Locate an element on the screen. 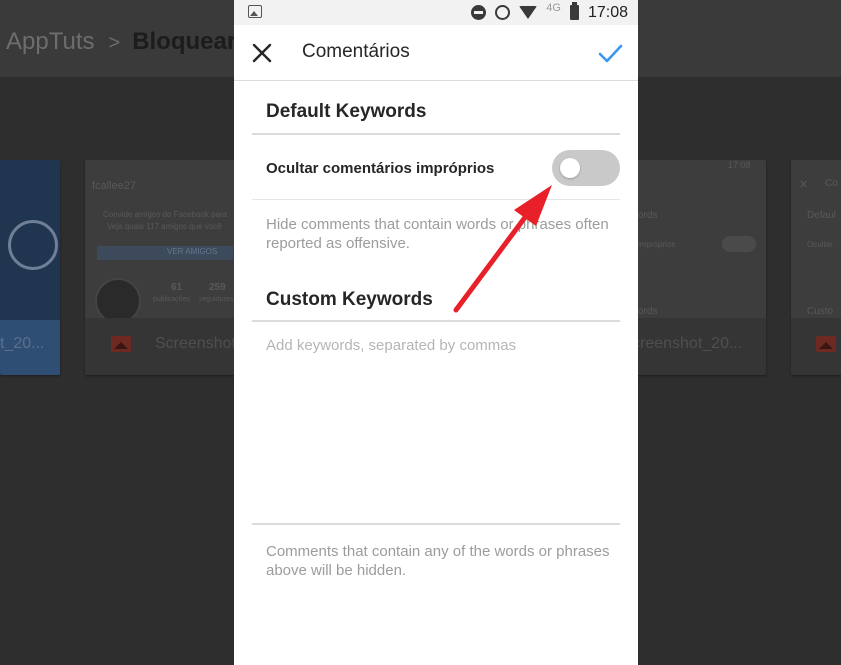  mini-button-label: VER AMIGOS is located at coordinates (192, 251).